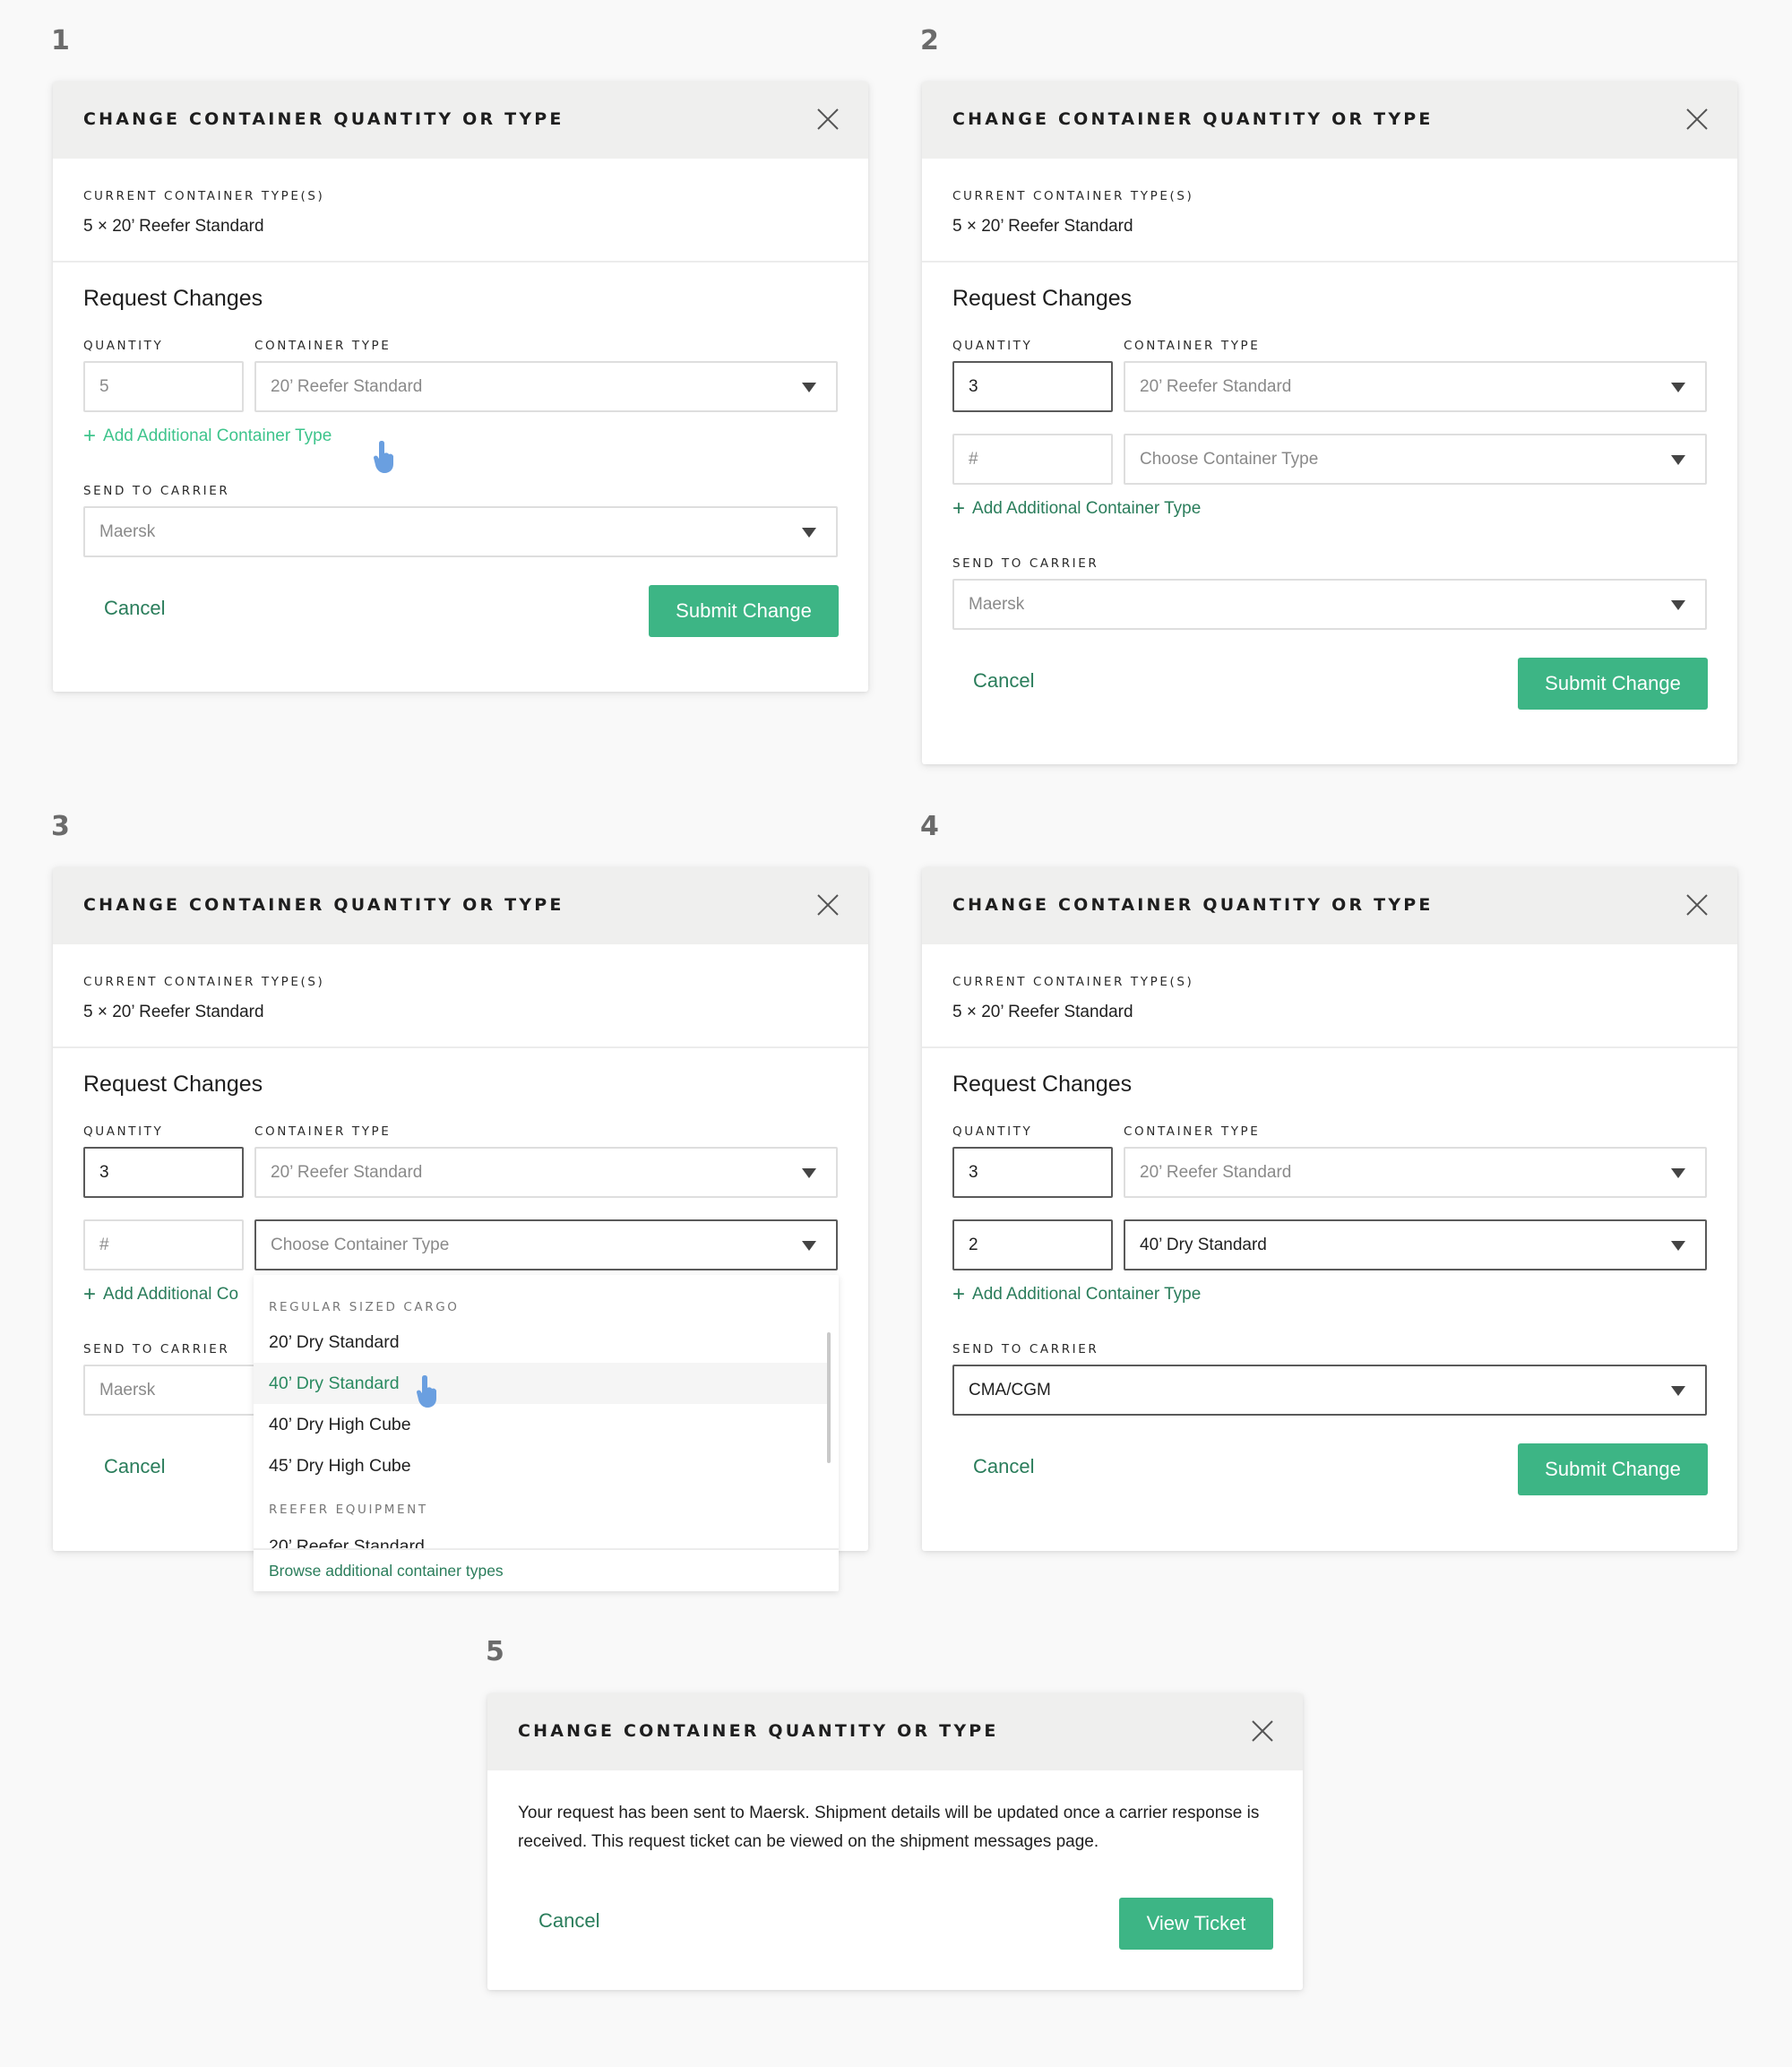  What do you see at coordinates (60, 826) in the screenshot?
I see `step-number-3: 3` at bounding box center [60, 826].